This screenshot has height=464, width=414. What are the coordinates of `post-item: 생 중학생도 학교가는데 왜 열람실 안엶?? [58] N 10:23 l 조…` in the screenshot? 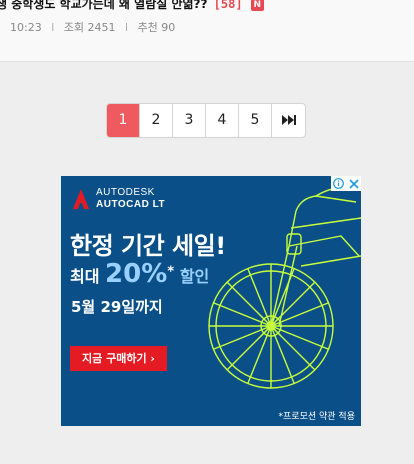 It's located at (207, 31).